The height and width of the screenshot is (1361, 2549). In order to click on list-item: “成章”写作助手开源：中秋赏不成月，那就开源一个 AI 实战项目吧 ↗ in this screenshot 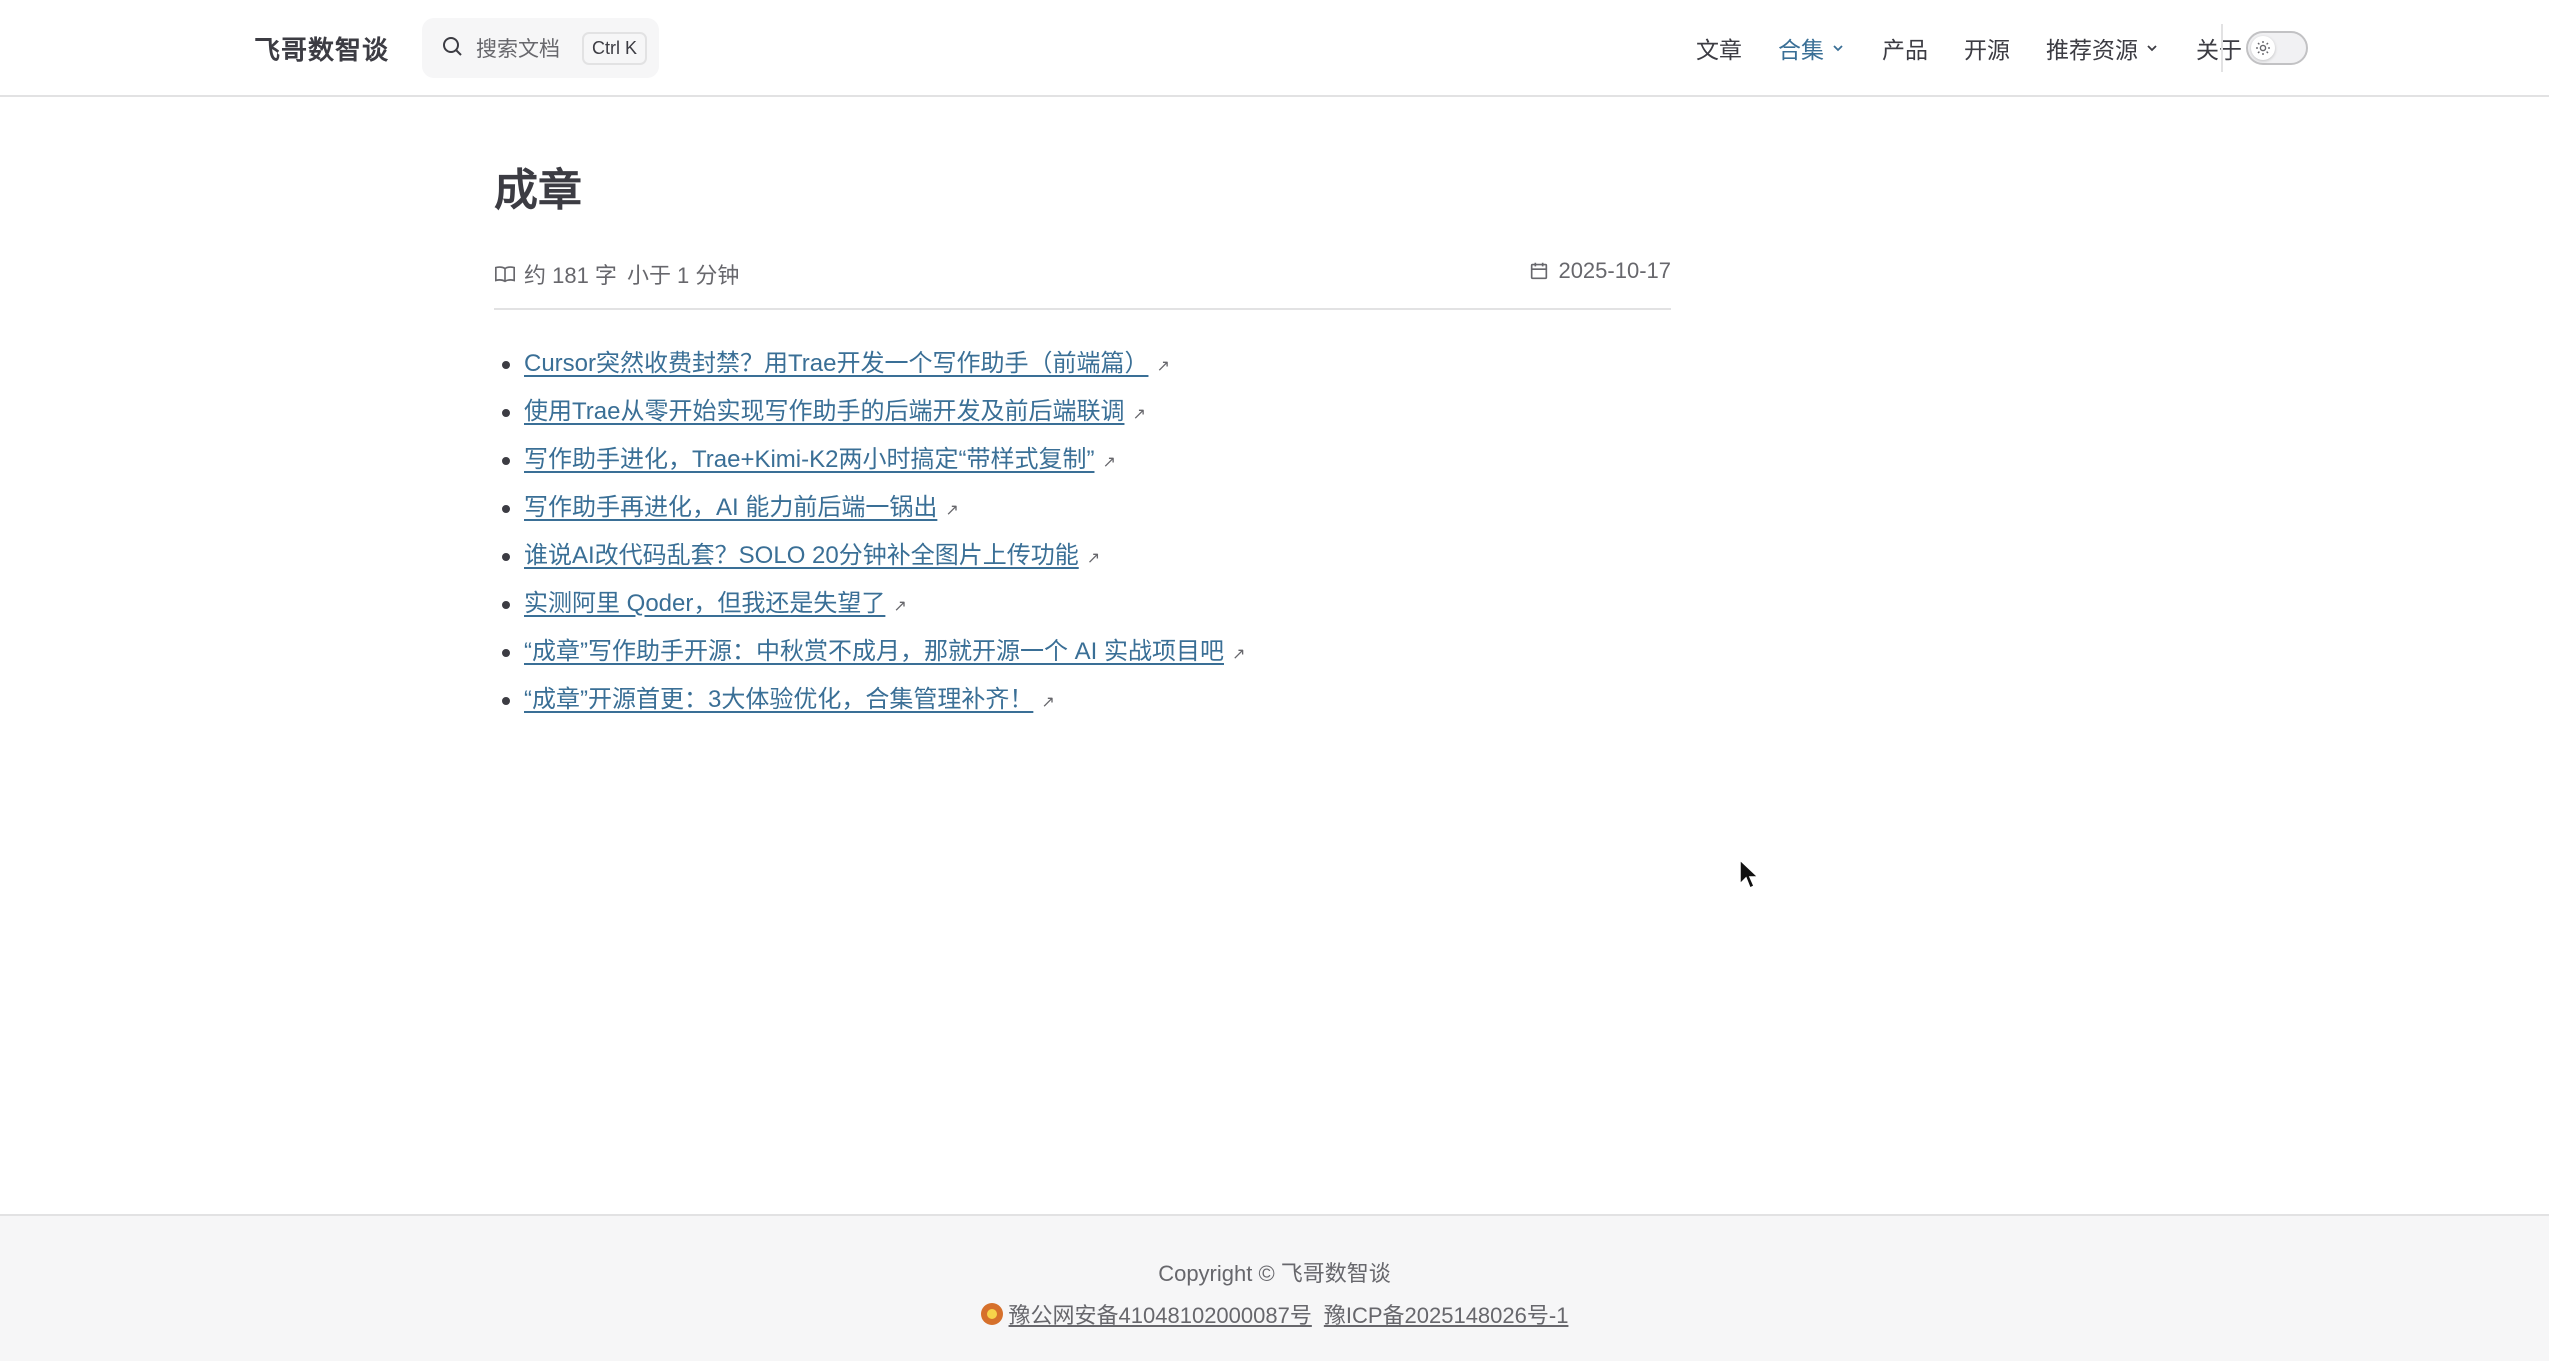, I will do `click(1082, 652)`.